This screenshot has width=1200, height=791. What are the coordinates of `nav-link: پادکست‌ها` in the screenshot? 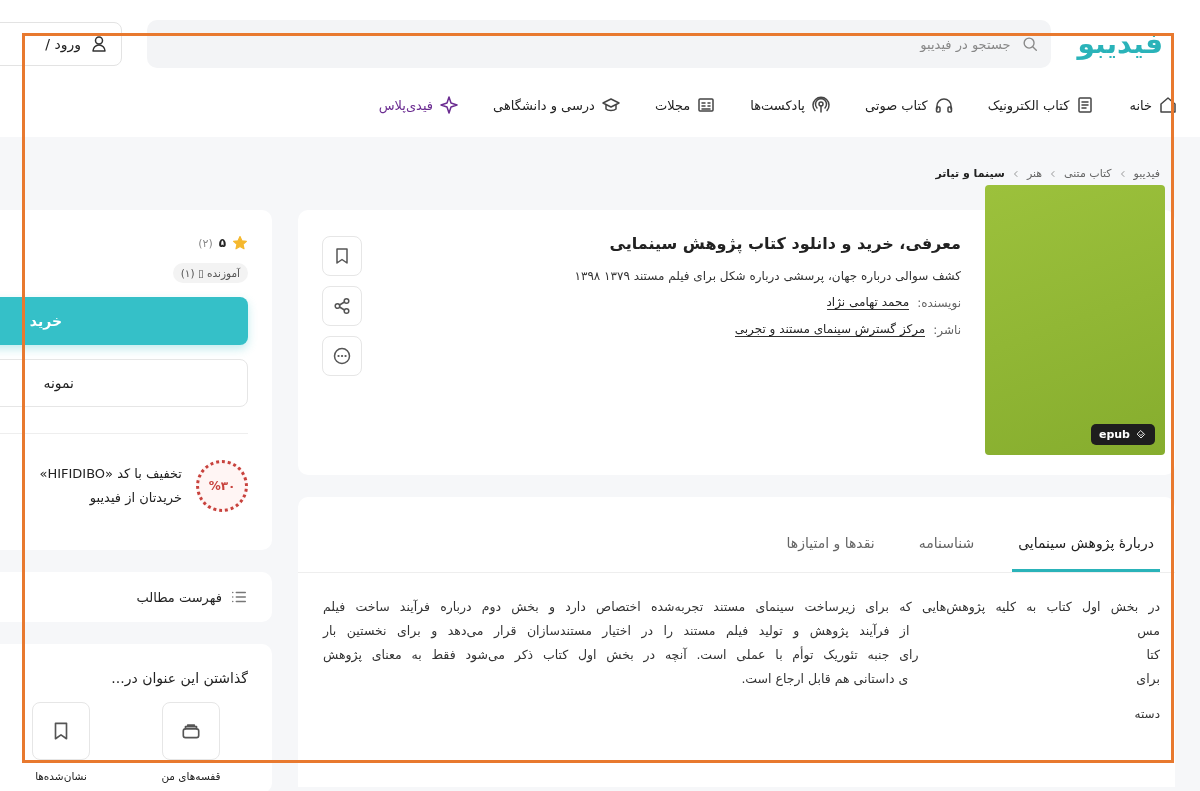 It's located at (790, 105).